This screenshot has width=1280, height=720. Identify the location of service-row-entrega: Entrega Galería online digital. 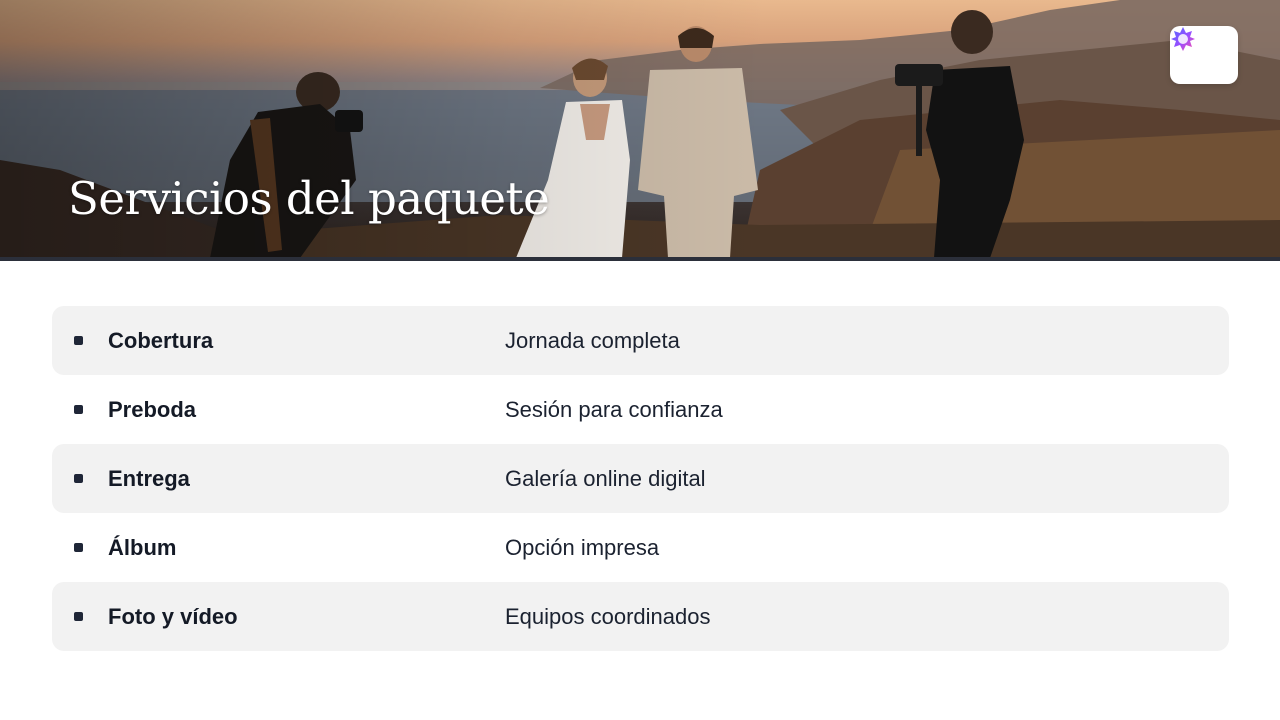
(640, 478).